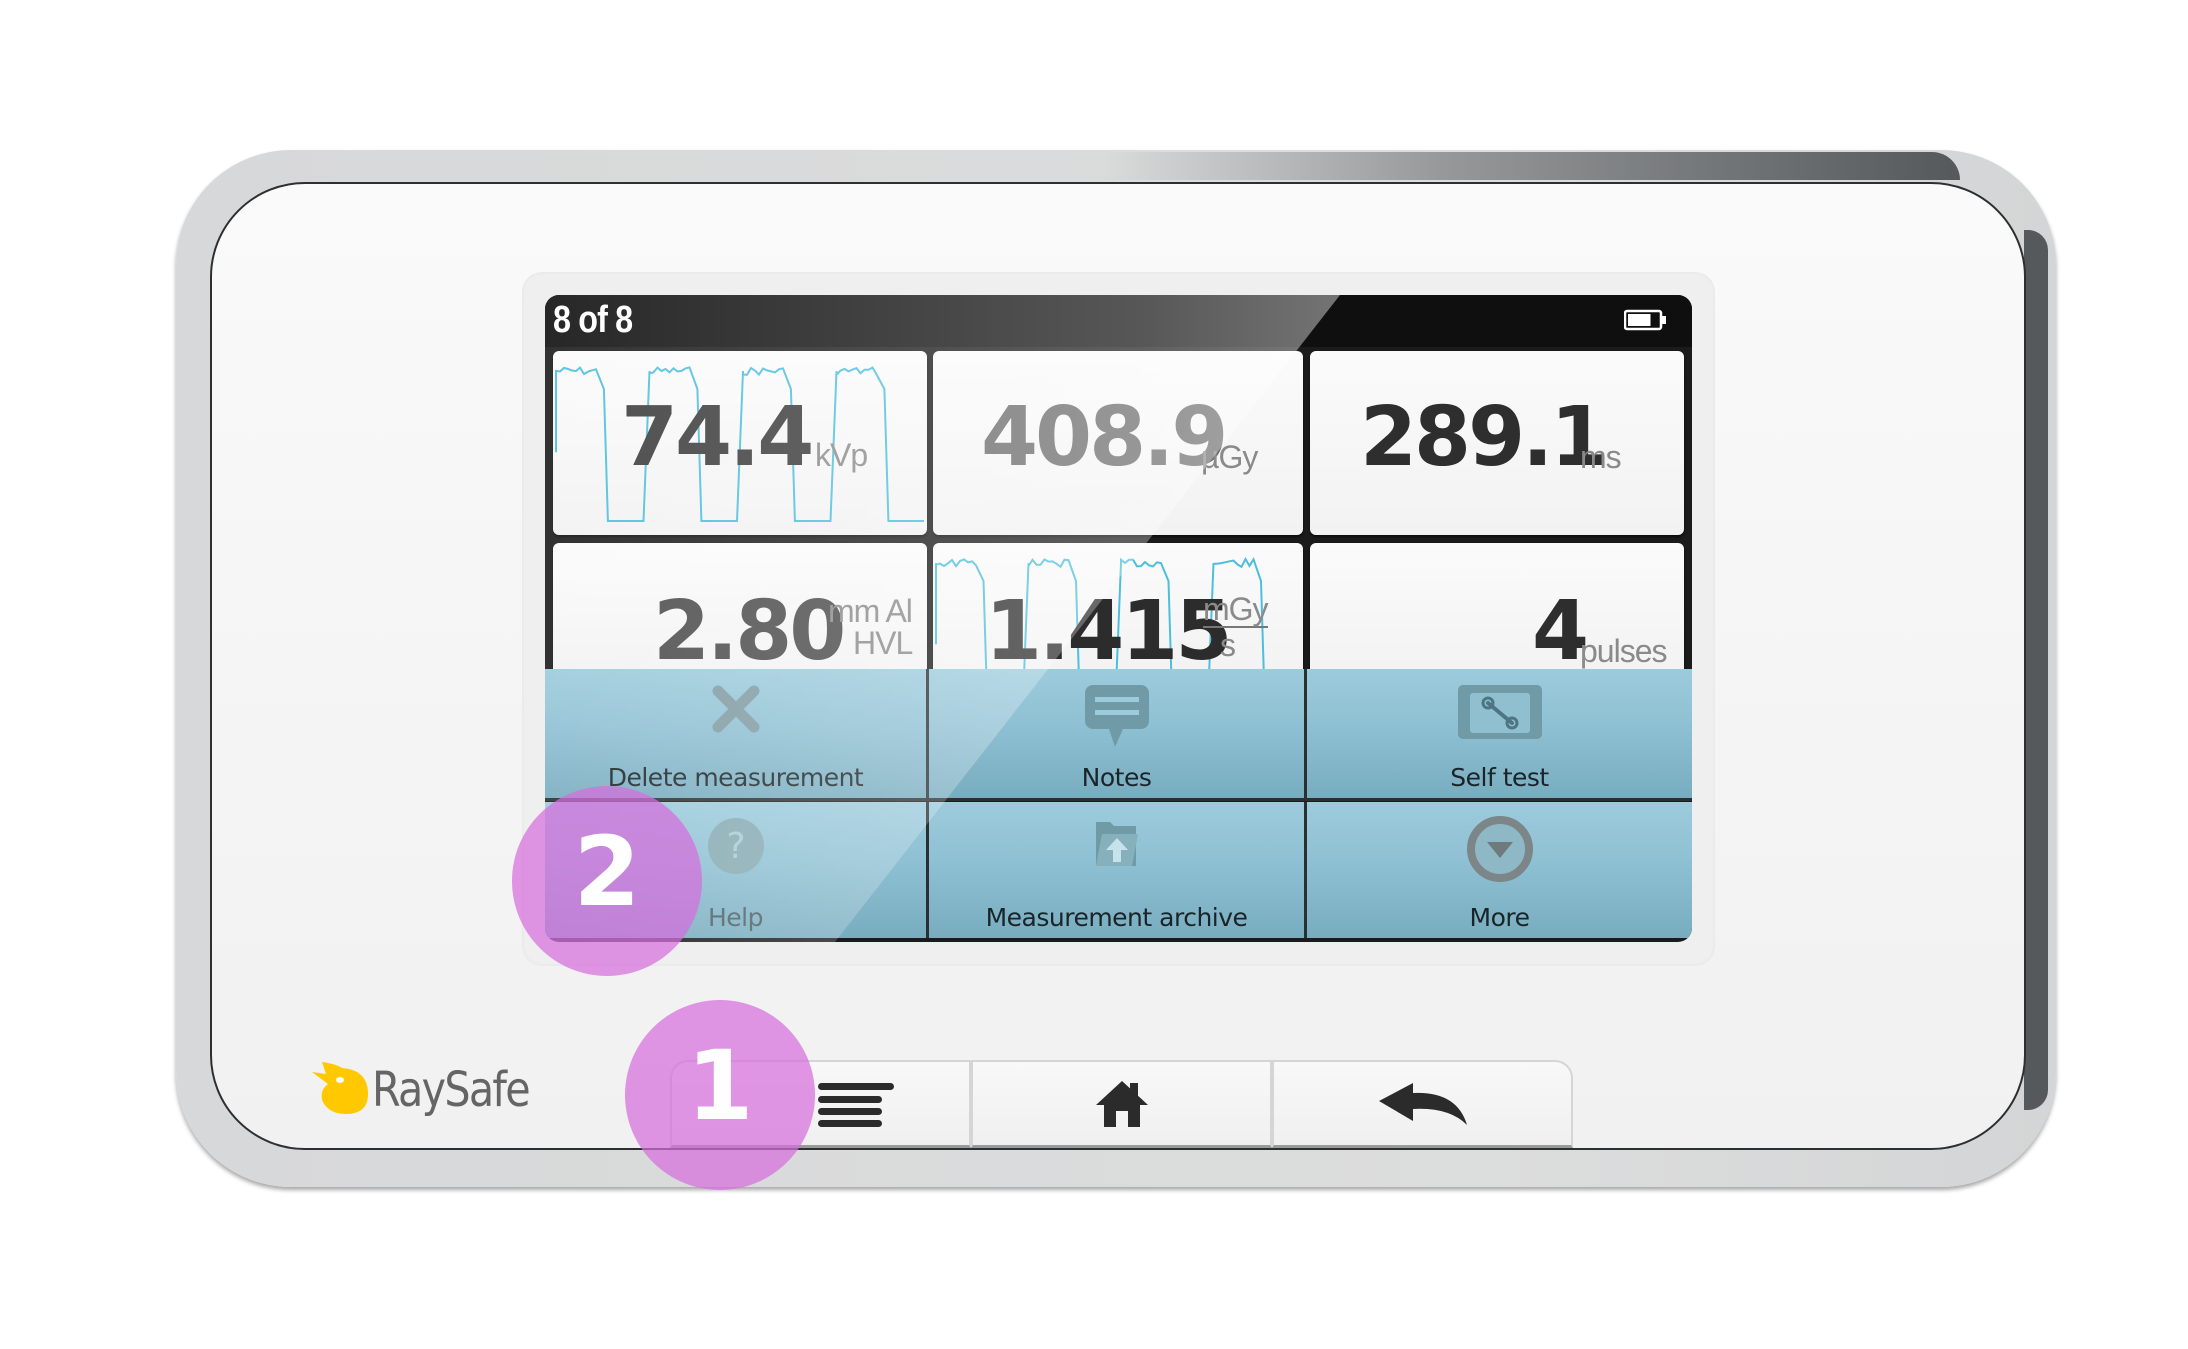 The image size is (2188, 1349). What do you see at coordinates (1118, 321) in the screenshot?
I see `status-bar: 8 of 8` at bounding box center [1118, 321].